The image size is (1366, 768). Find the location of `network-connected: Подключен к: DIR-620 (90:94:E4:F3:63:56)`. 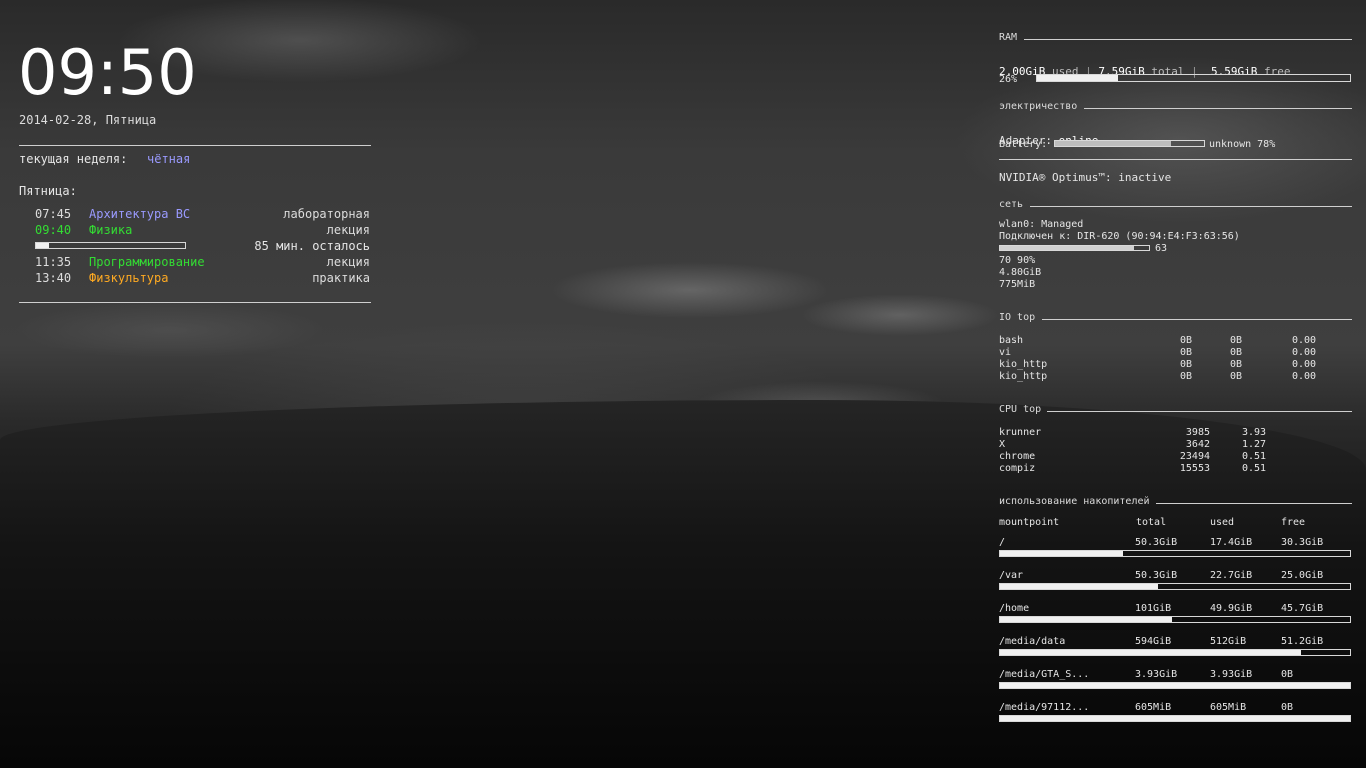

network-connected: Подключен к: DIR-620 (90:94:E4:F3:63:56) is located at coordinates (1119, 236).